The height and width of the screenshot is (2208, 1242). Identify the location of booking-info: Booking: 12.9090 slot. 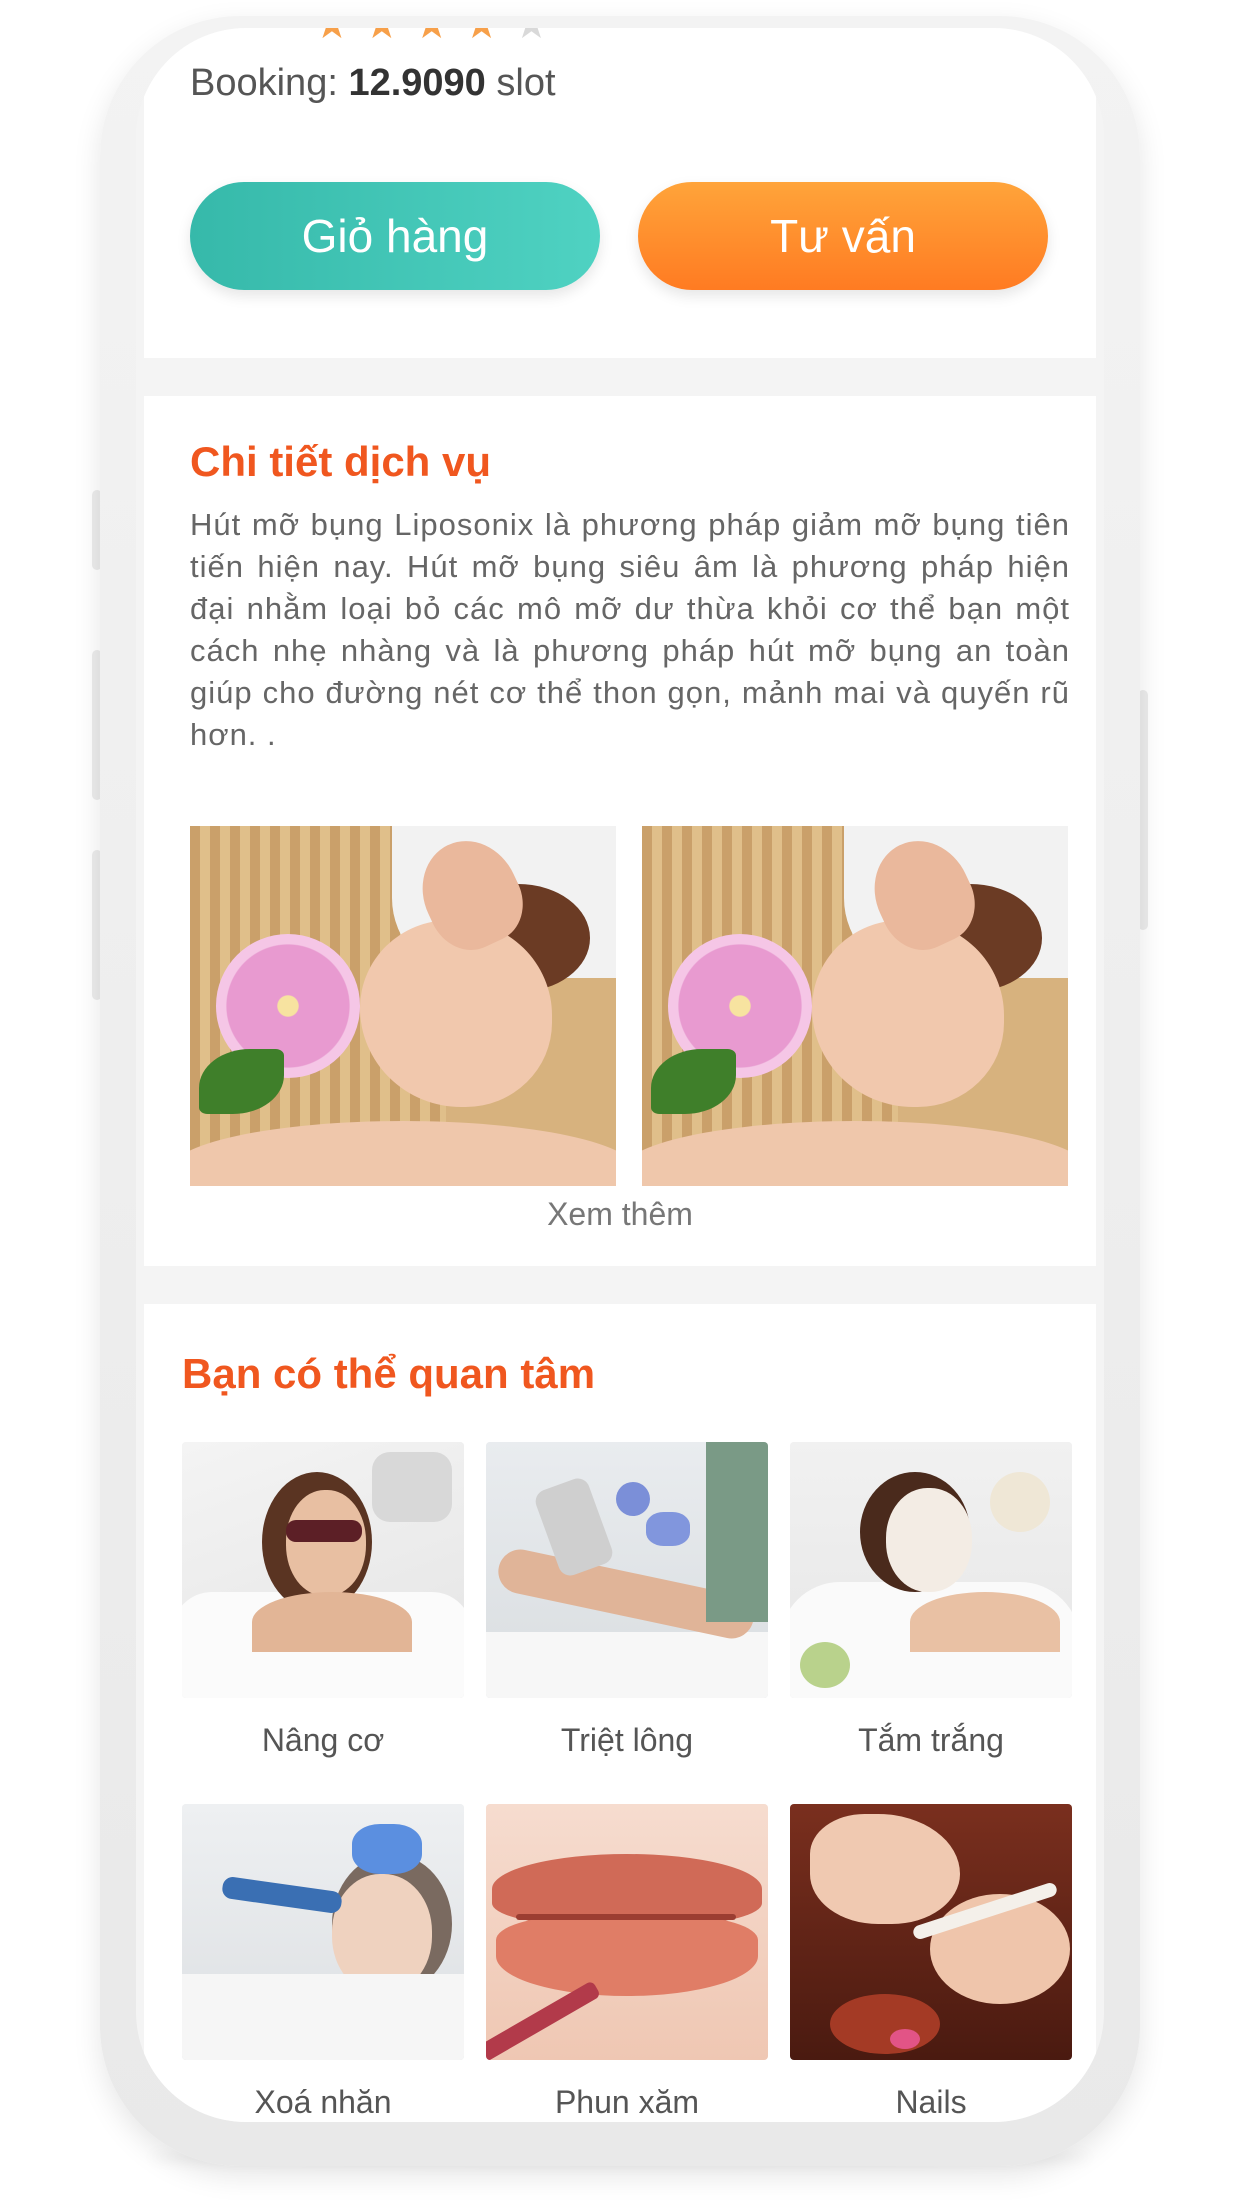
(373, 83).